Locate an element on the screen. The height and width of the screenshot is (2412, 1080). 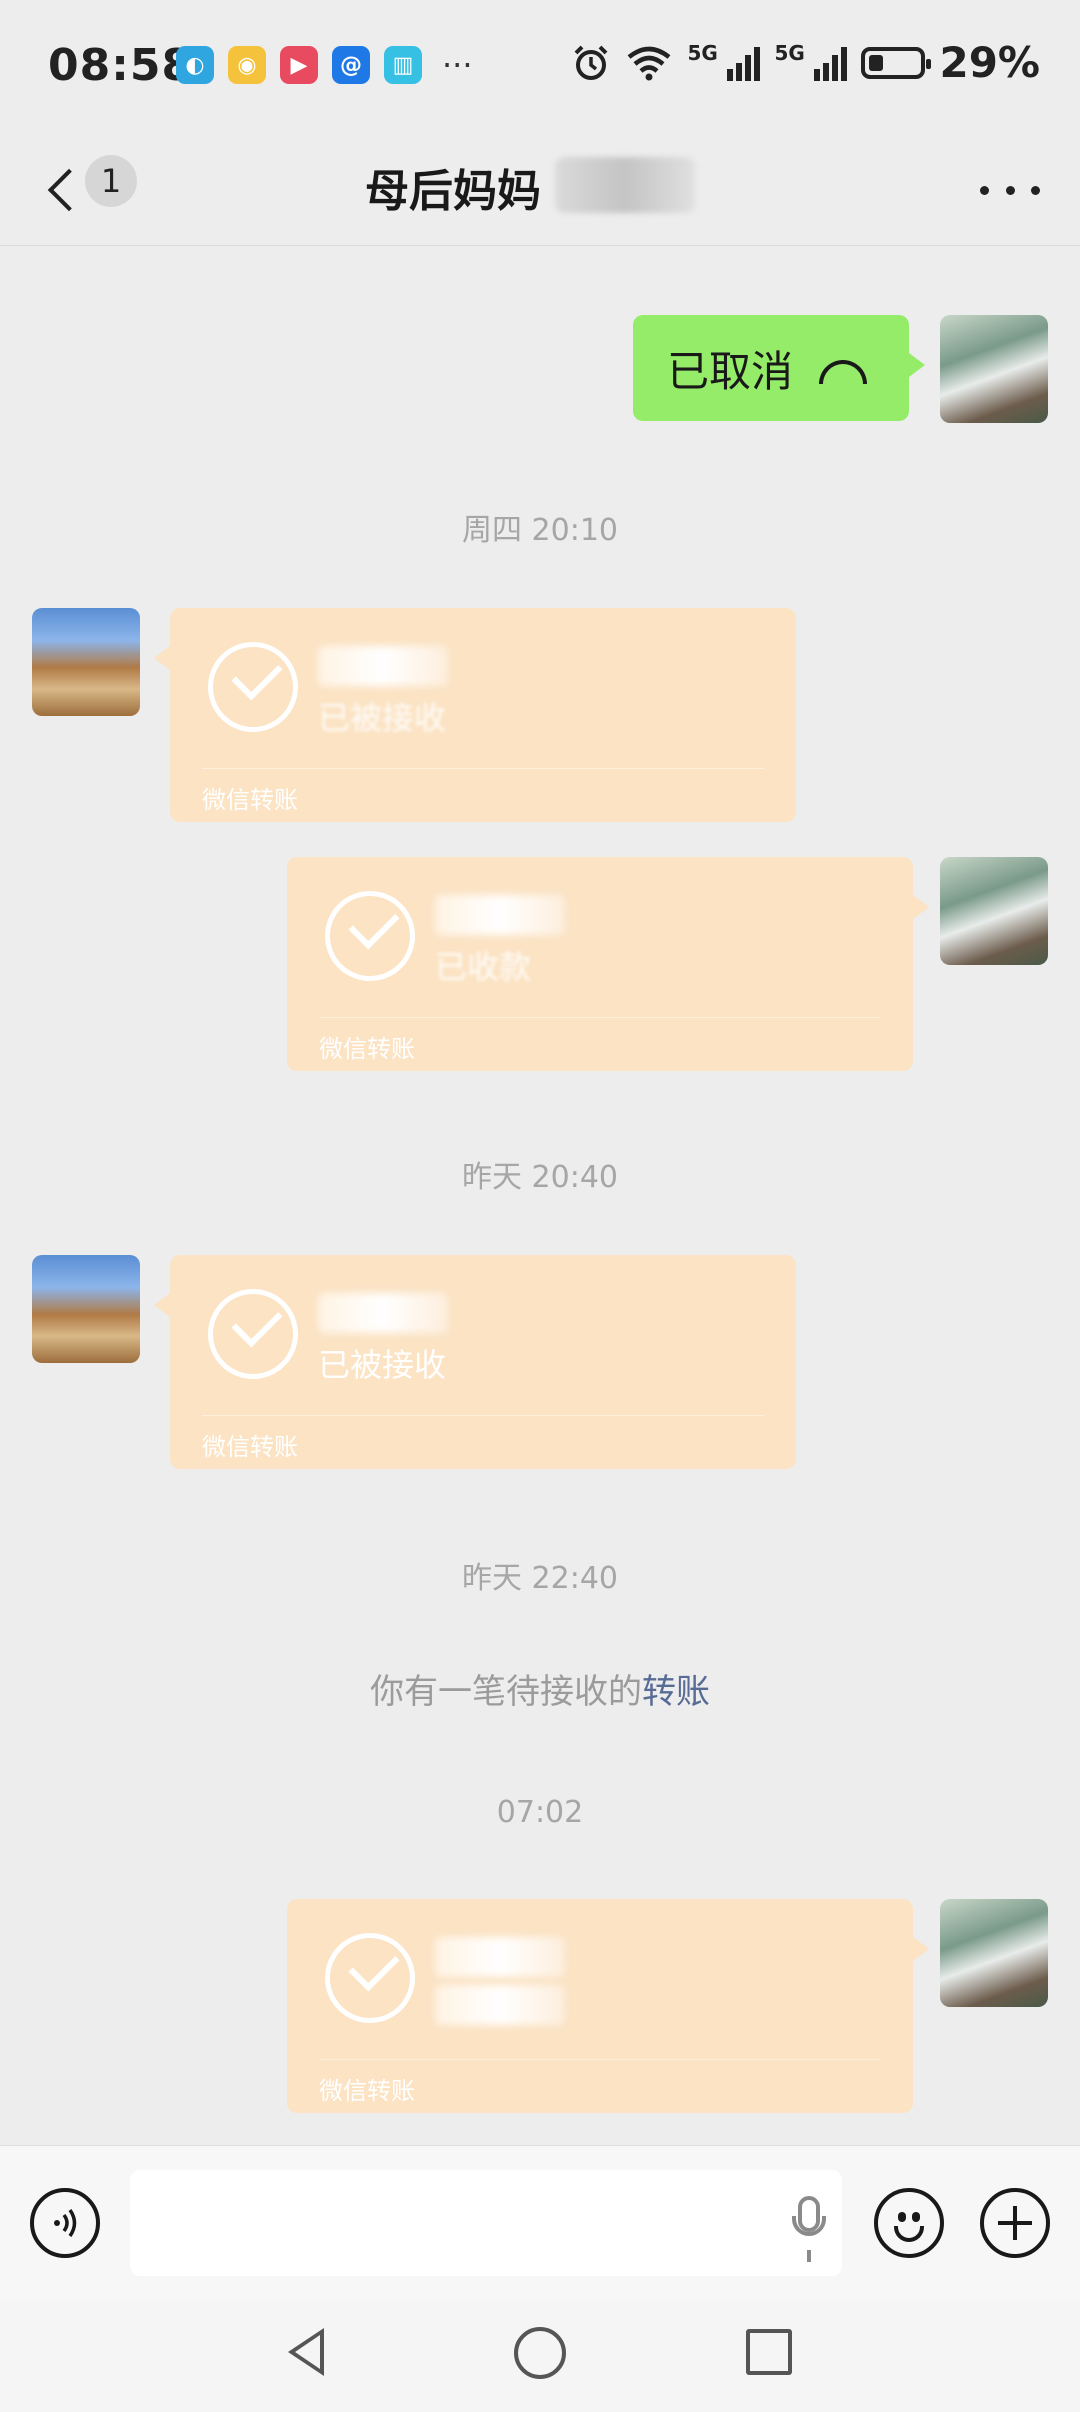
transfer-status: 已收款 is located at coordinates (483, 967).